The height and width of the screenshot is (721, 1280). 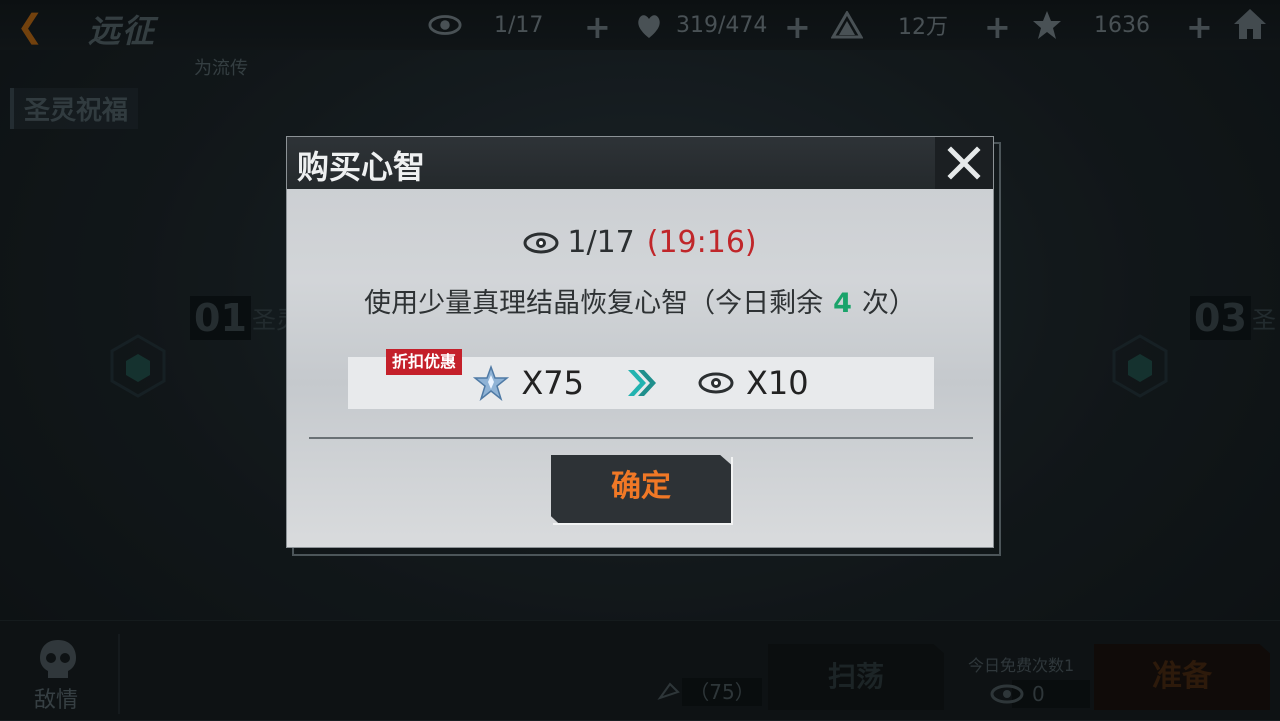 What do you see at coordinates (361, 167) in the screenshot?
I see `dialog-title: 购买心智` at bounding box center [361, 167].